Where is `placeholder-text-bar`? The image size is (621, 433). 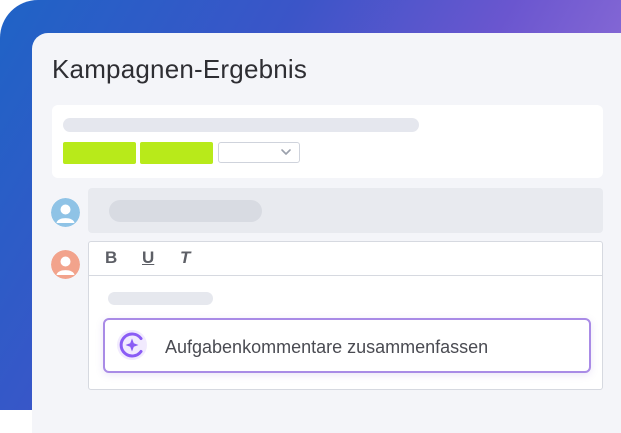 placeholder-text-bar is located at coordinates (241, 125).